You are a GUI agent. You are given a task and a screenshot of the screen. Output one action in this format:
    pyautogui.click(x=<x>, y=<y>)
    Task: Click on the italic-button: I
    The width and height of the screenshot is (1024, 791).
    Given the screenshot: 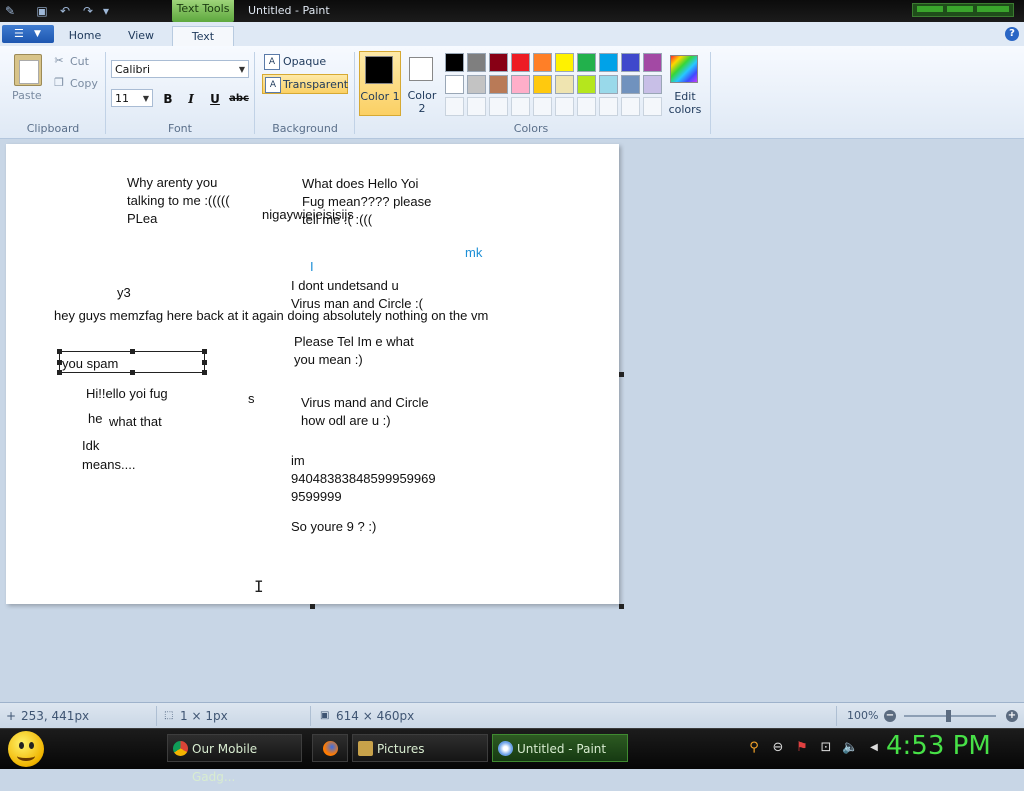 What is the action you would take?
    pyautogui.click(x=191, y=99)
    